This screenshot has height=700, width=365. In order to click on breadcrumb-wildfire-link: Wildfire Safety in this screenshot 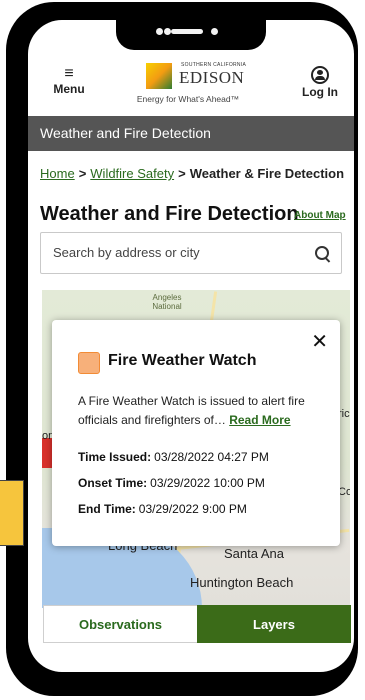, I will do `click(132, 173)`.